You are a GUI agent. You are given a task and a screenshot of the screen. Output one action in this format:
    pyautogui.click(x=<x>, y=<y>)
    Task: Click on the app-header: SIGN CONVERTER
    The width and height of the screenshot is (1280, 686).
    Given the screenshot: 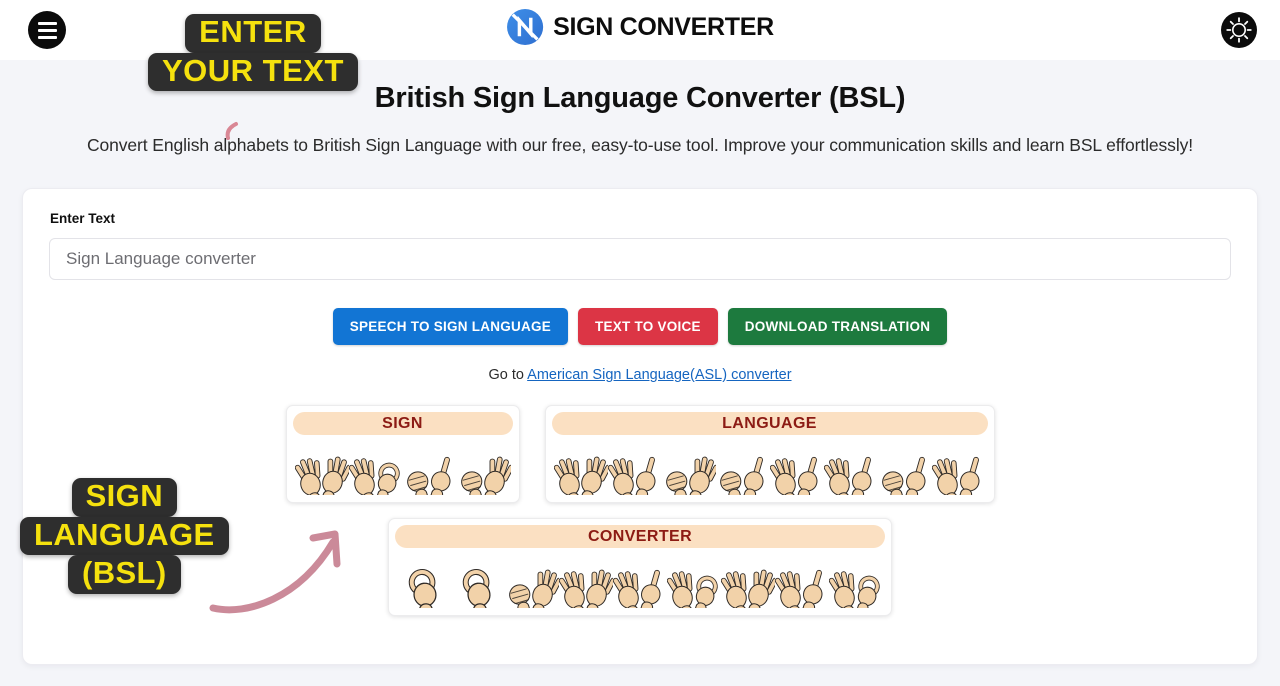 What is the action you would take?
    pyautogui.click(x=640, y=30)
    